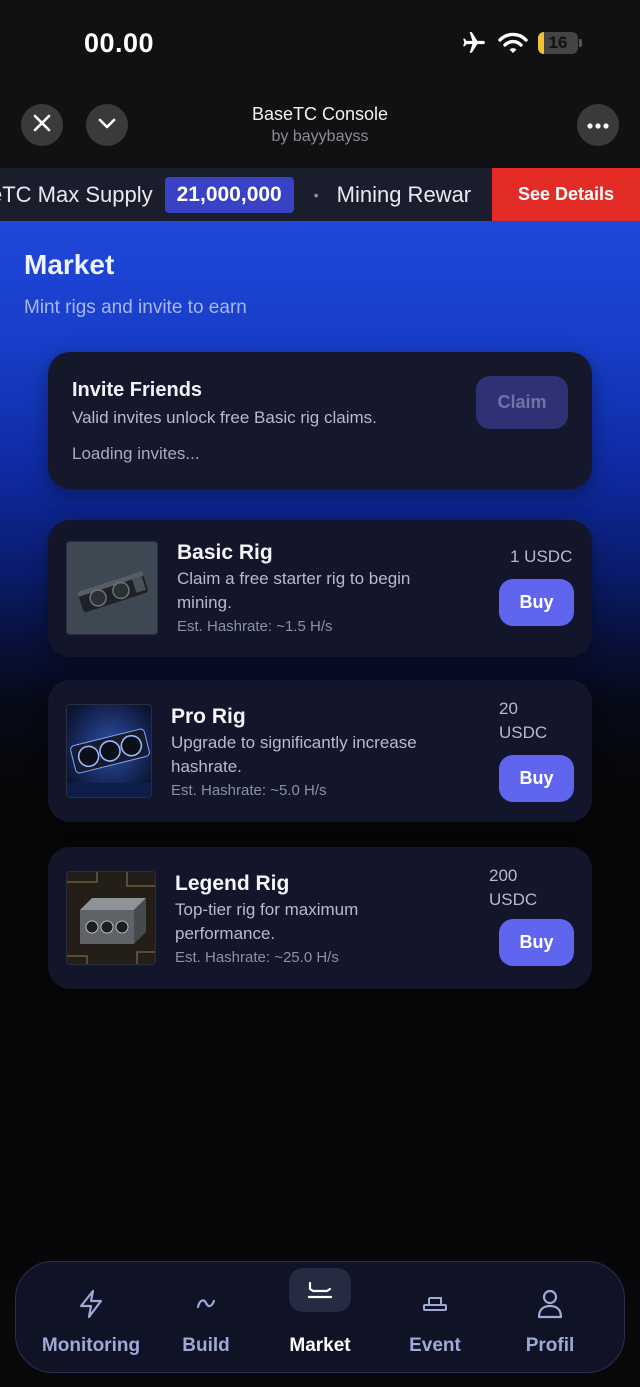  Describe the element at coordinates (536, 602) in the screenshot. I see `buy-button-basic: Buy` at that location.